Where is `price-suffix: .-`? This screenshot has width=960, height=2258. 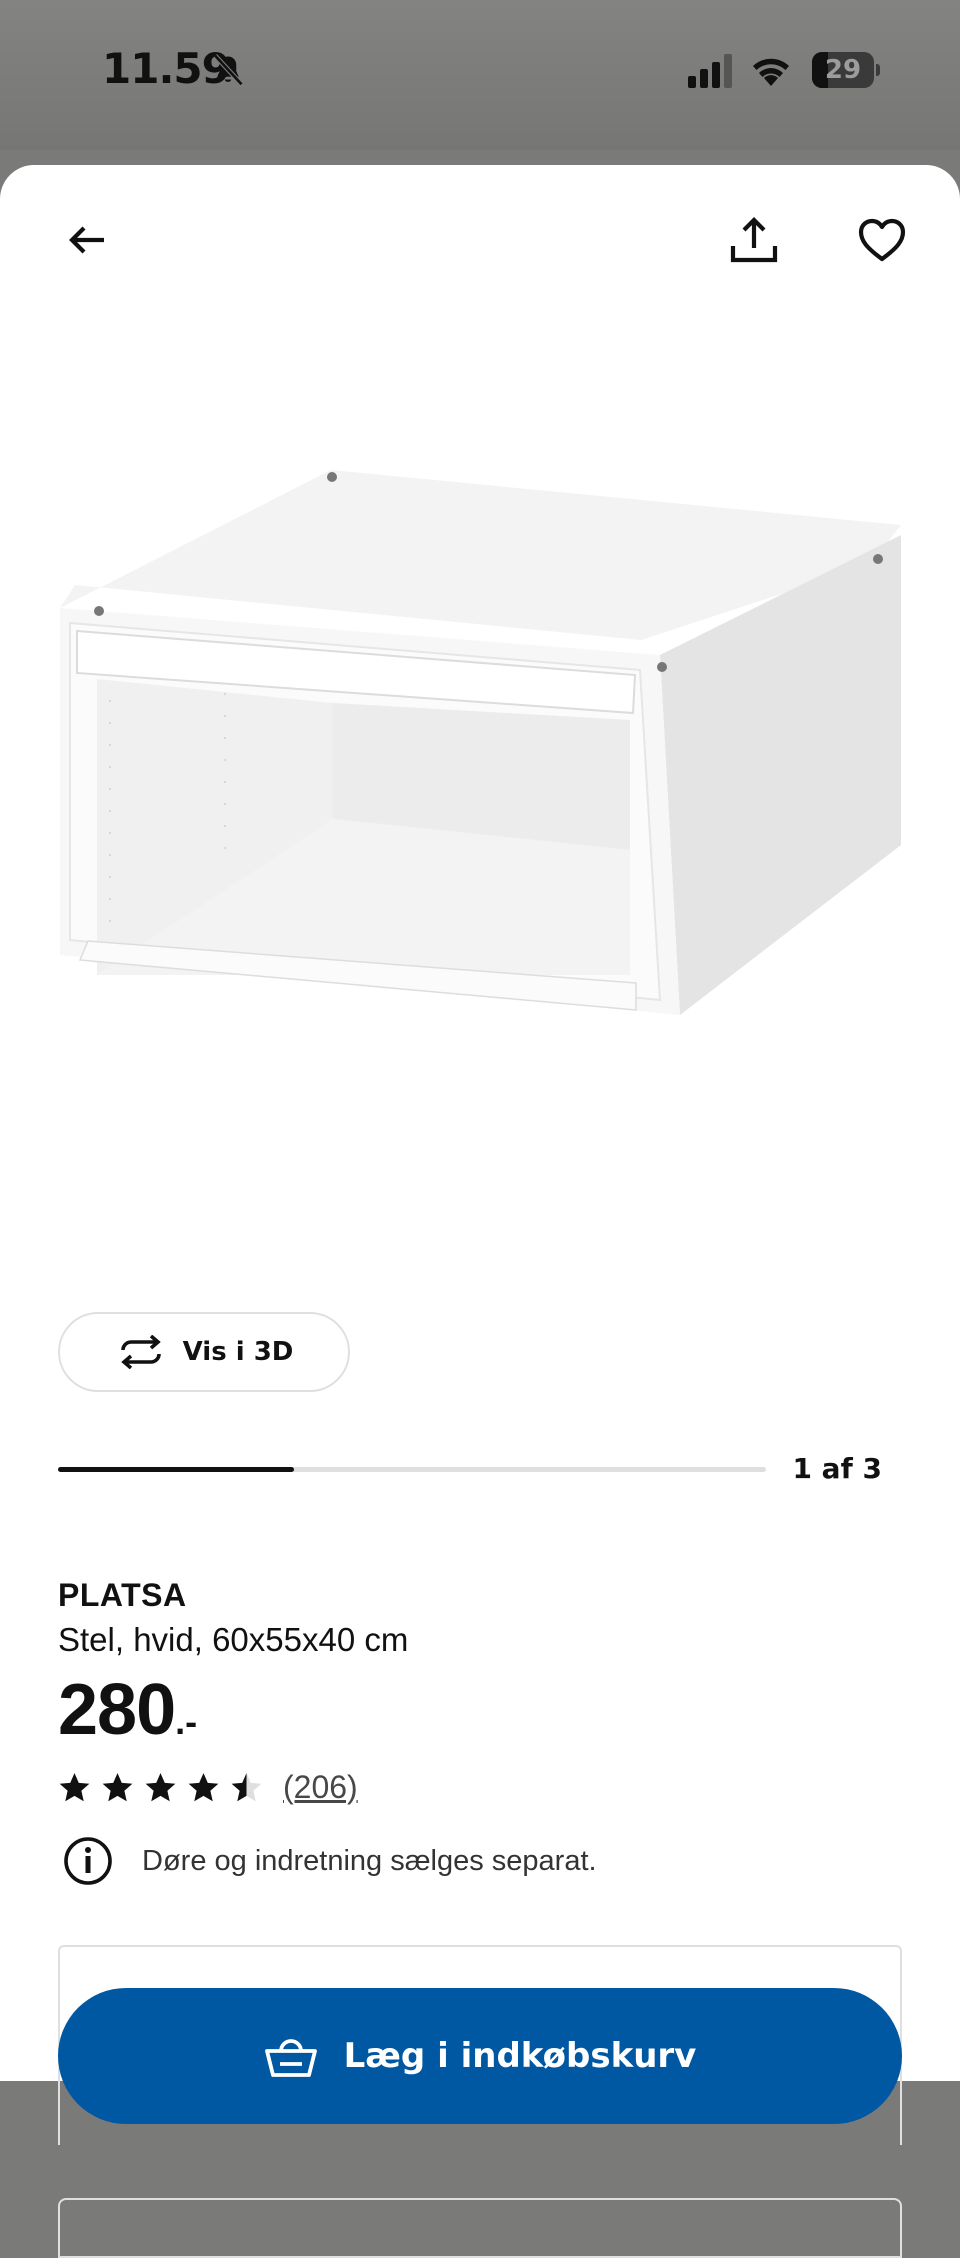 price-suffix: .- is located at coordinates (186, 1721).